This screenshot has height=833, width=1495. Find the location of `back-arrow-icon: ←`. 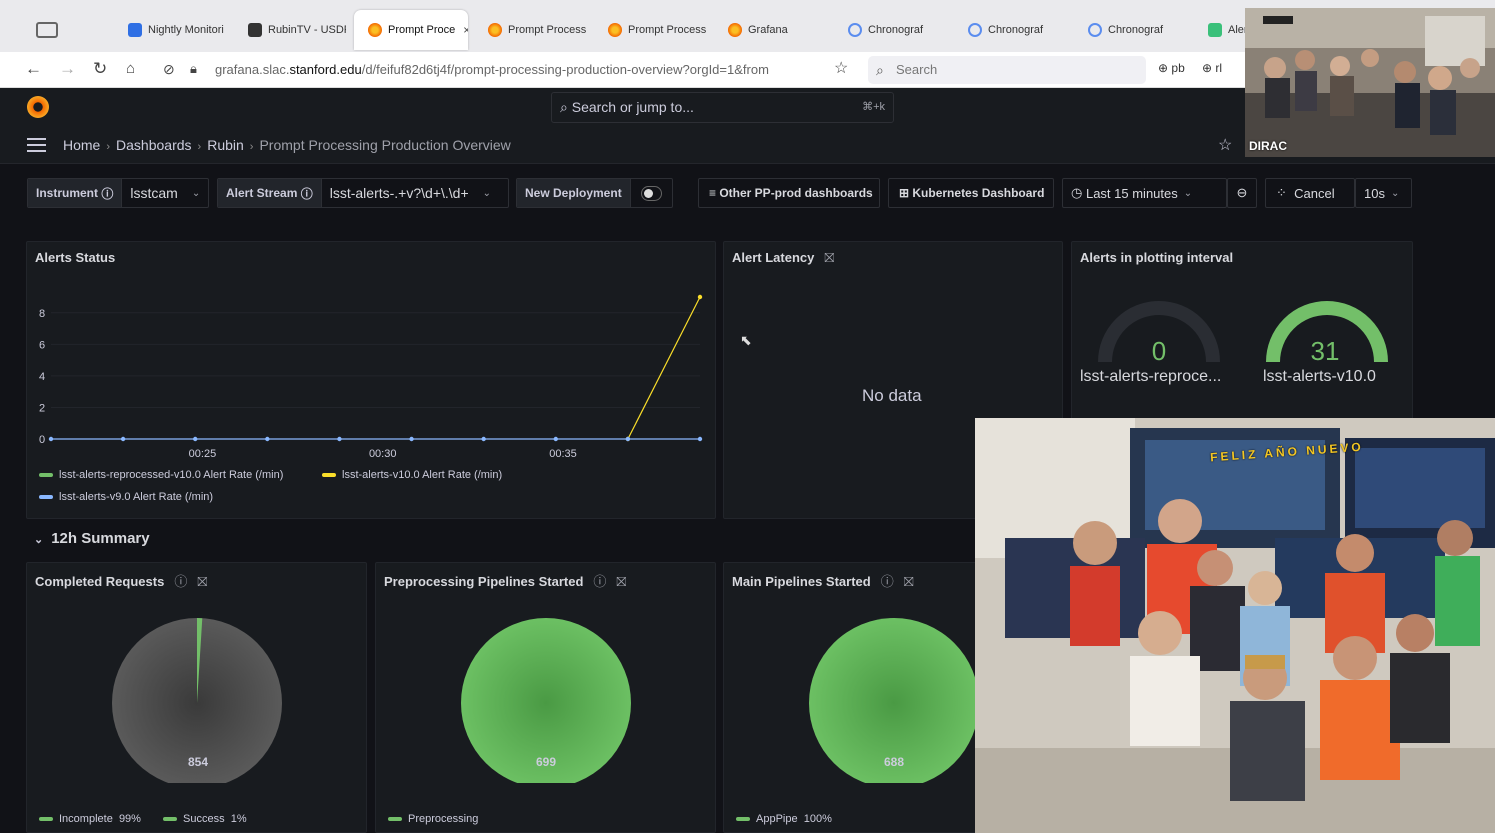

back-arrow-icon: ← is located at coordinates (33, 69).